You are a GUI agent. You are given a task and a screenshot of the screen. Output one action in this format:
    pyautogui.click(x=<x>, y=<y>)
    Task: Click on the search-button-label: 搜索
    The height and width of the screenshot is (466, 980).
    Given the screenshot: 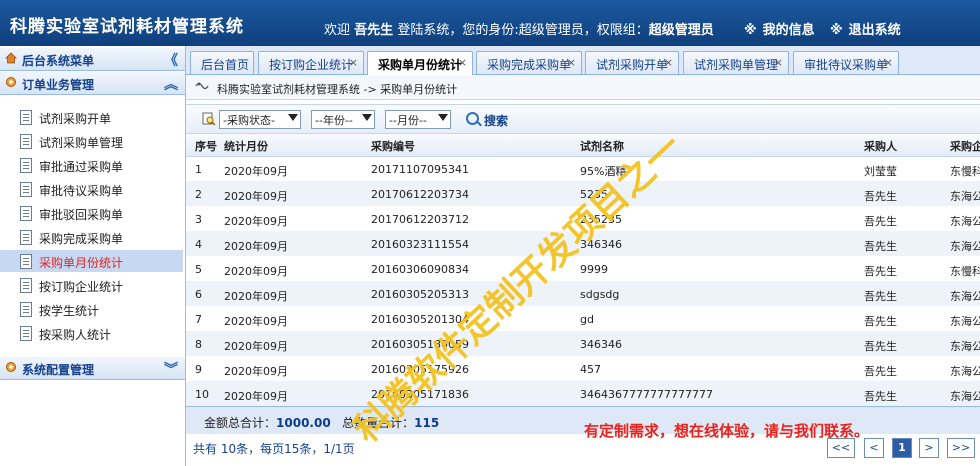 What is the action you would take?
    pyautogui.click(x=496, y=121)
    